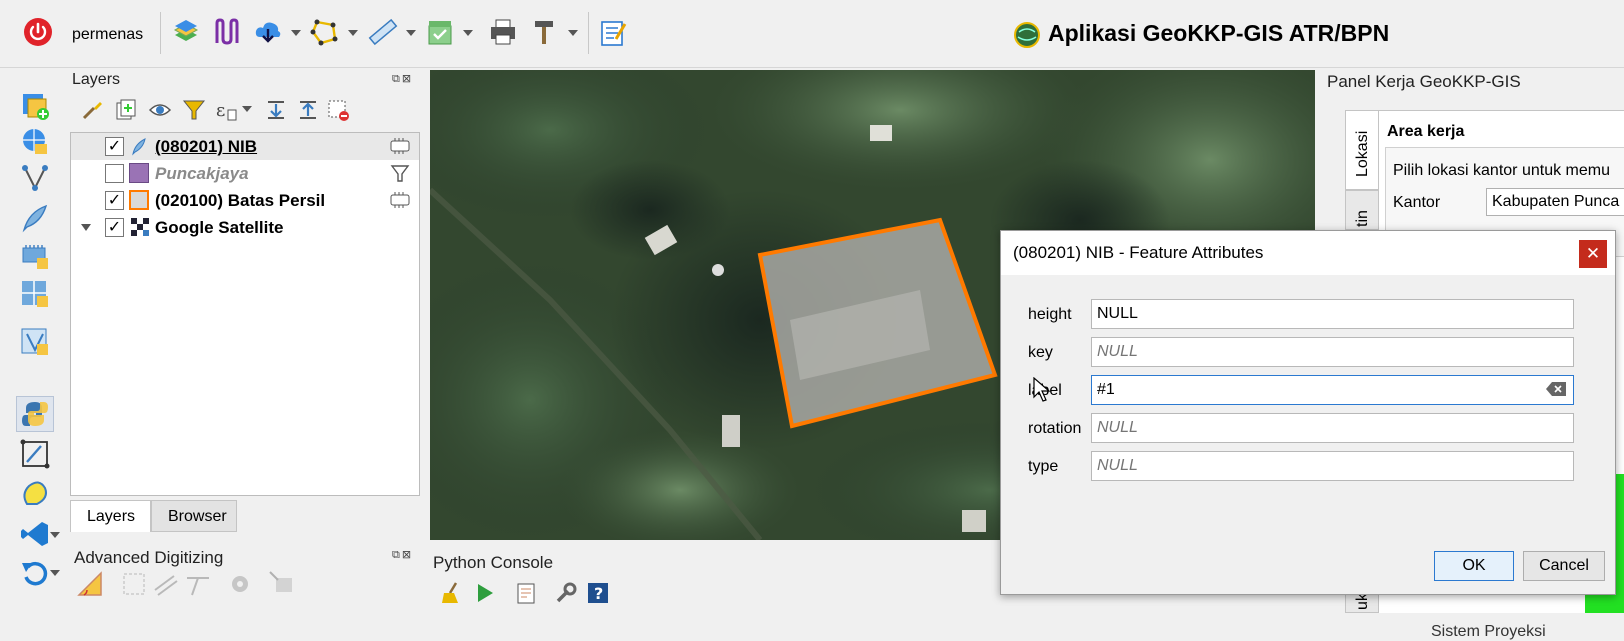  What do you see at coordinates (1332, 466) in the screenshot?
I see `type-field` at bounding box center [1332, 466].